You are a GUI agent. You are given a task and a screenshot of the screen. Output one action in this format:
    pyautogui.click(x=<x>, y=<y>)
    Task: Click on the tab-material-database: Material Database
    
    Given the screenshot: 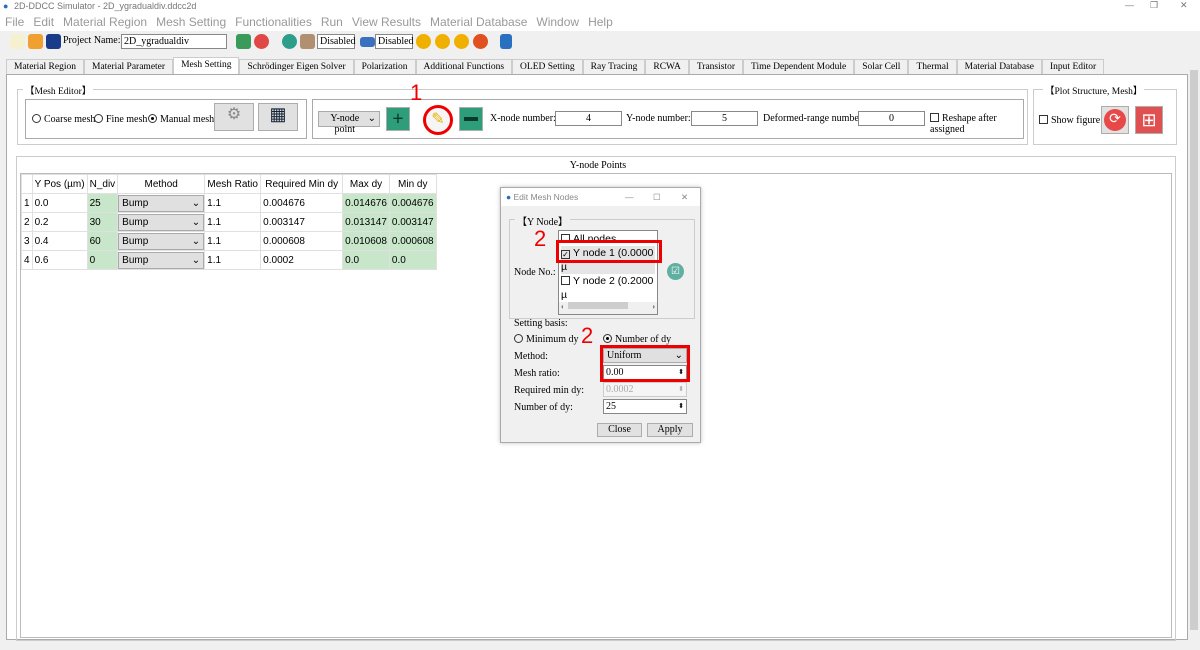 What is the action you would take?
    pyautogui.click(x=999, y=67)
    